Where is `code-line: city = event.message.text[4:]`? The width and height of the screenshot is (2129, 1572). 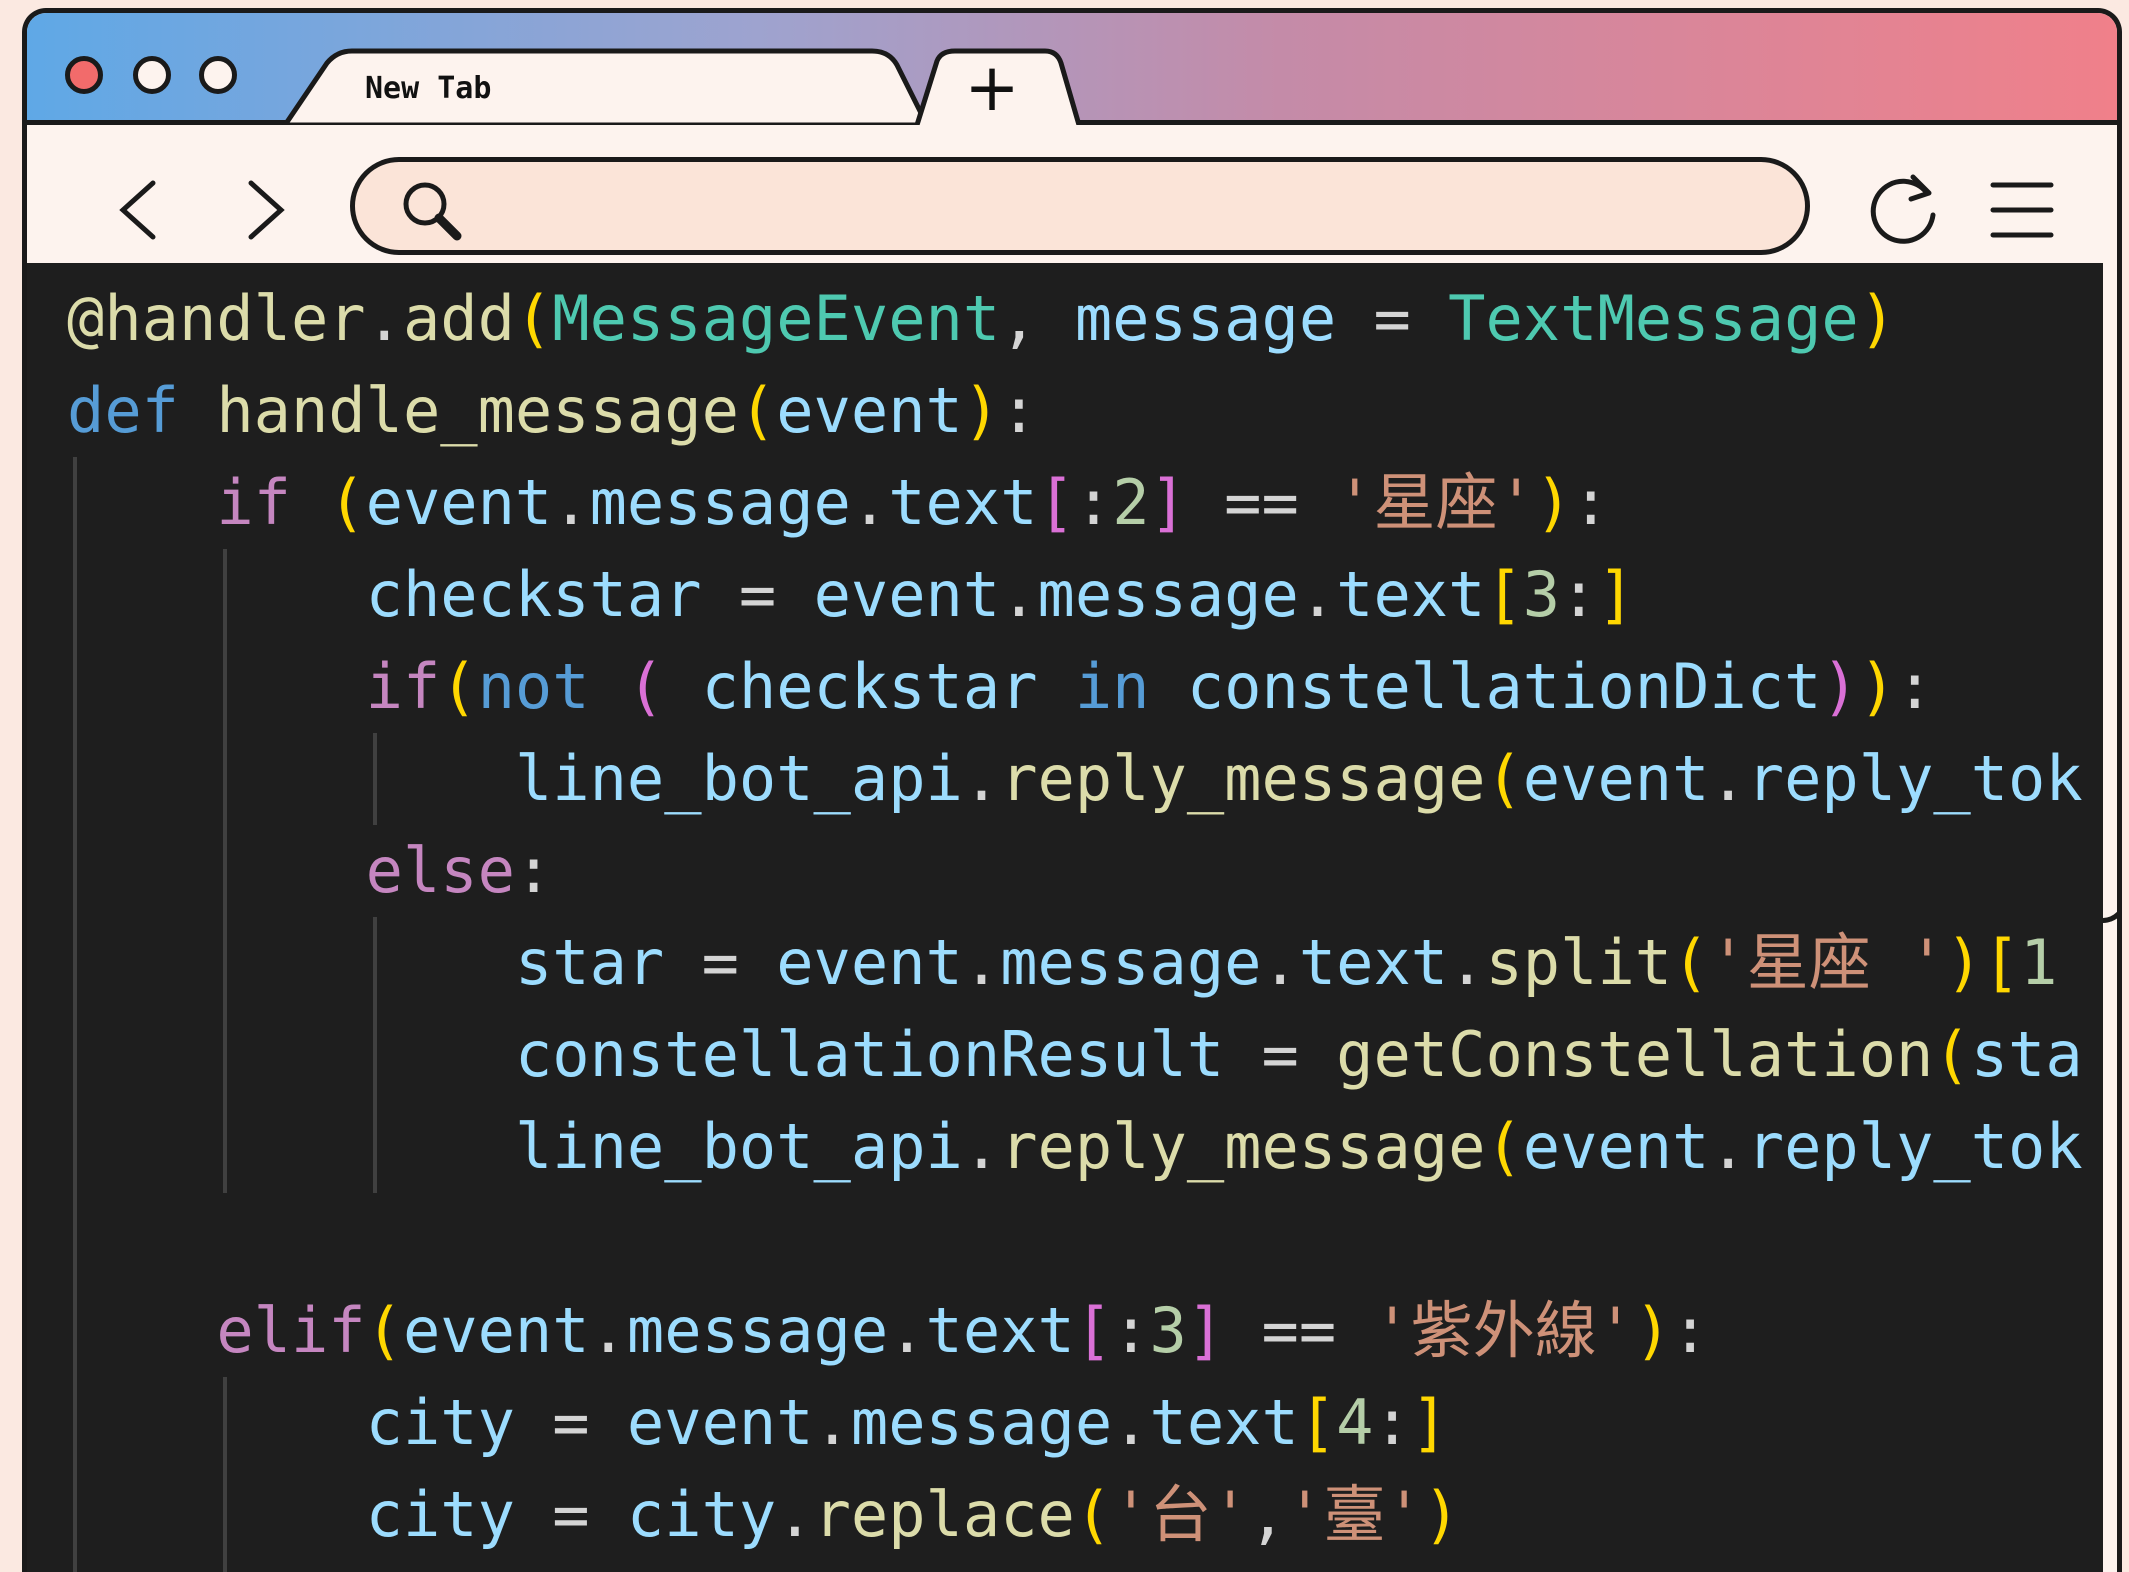 code-line: city = event.message.text[4:] is located at coordinates (1075, 1423).